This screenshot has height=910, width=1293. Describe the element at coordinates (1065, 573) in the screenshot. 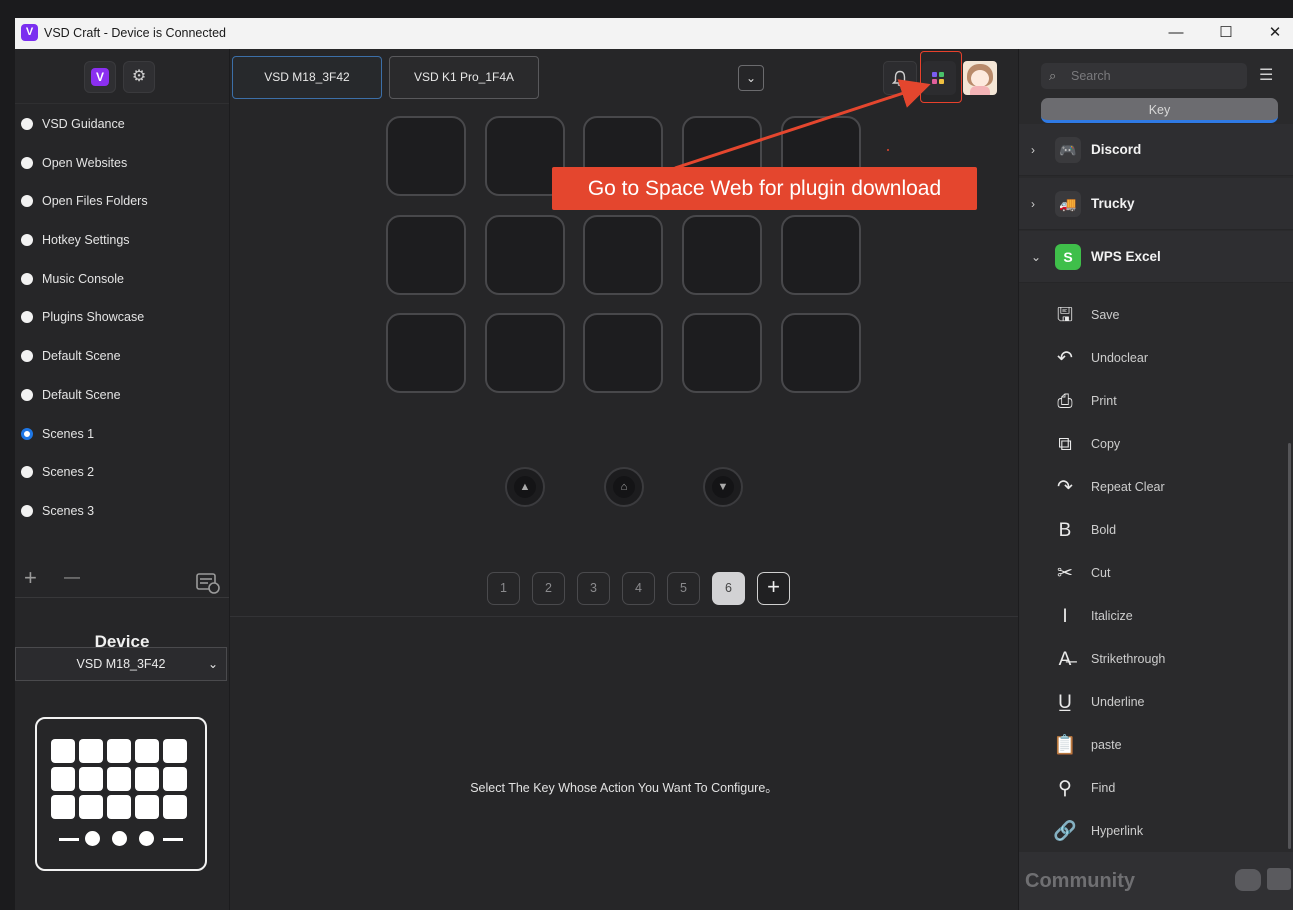

I see `cut-icon: ✂` at that location.